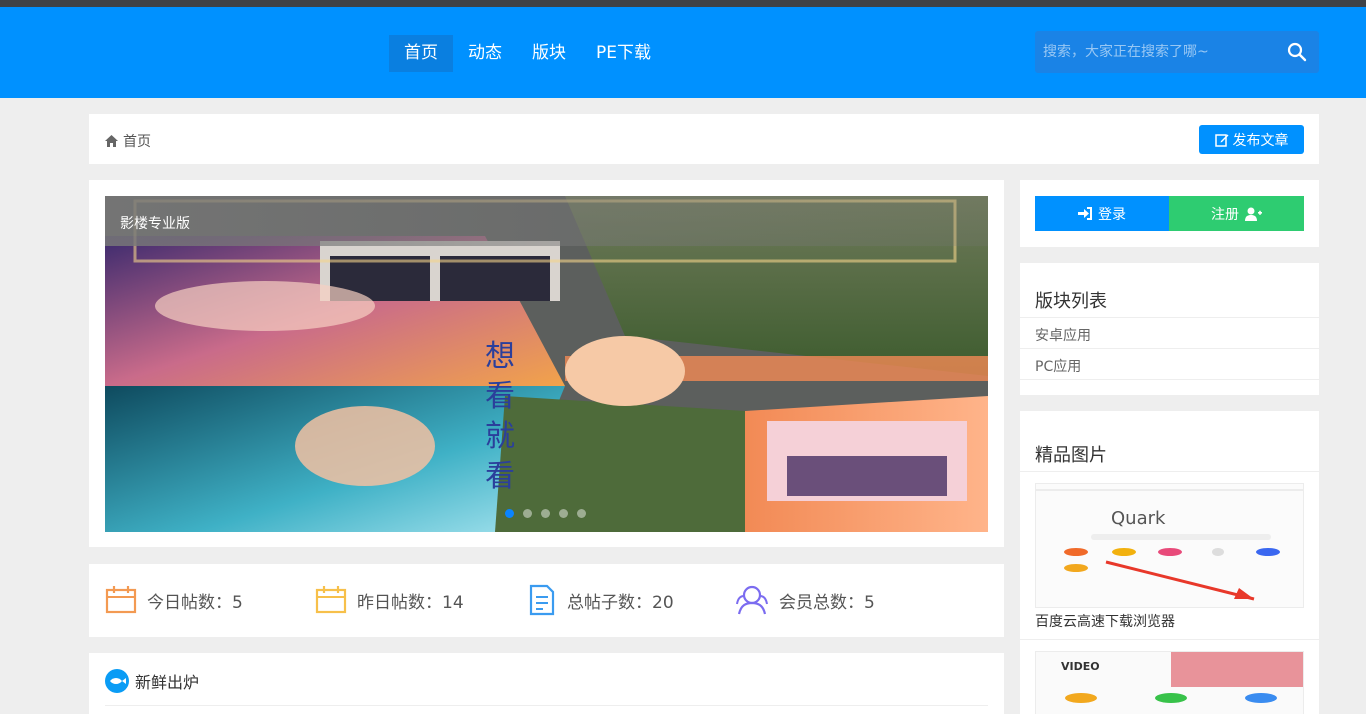  Describe the element at coordinates (111, 141) in the screenshot. I see `home-icon` at that location.